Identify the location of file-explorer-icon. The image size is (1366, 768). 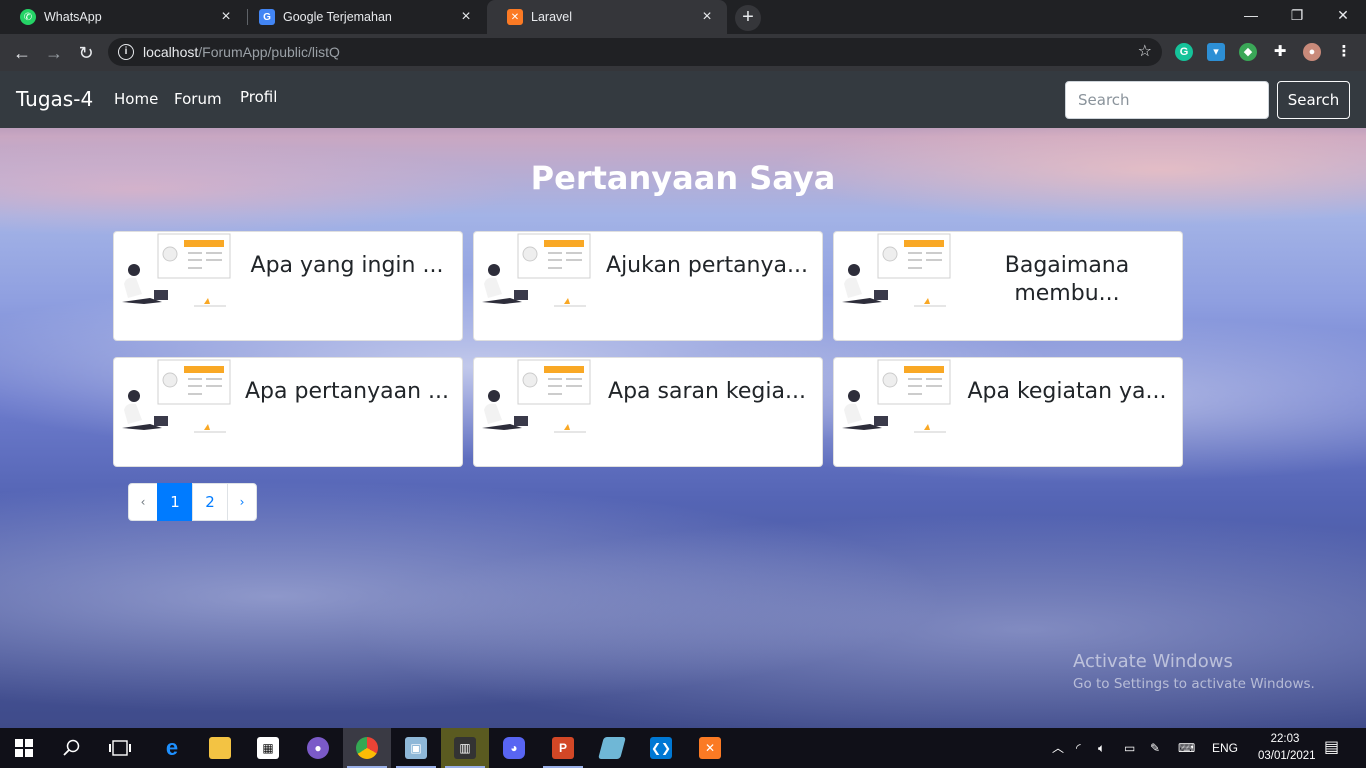
(220, 748).